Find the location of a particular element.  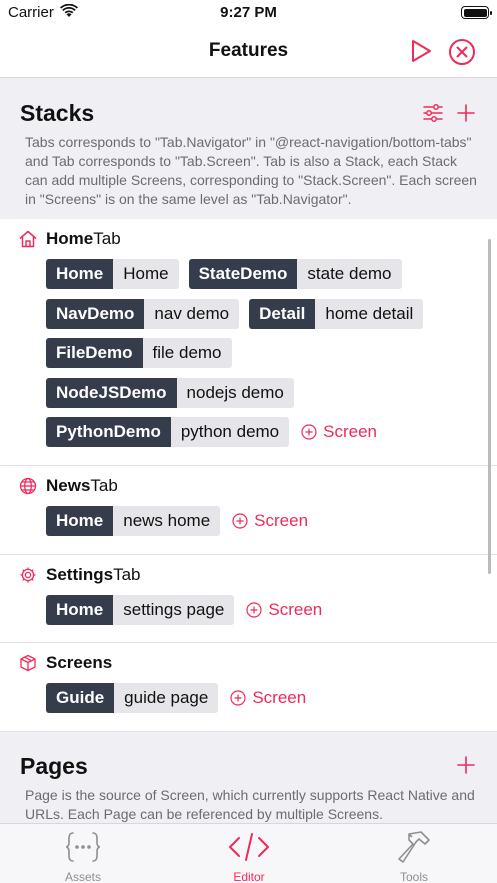

screen-list: Guide guide page Screen is located at coordinates (248, 698).